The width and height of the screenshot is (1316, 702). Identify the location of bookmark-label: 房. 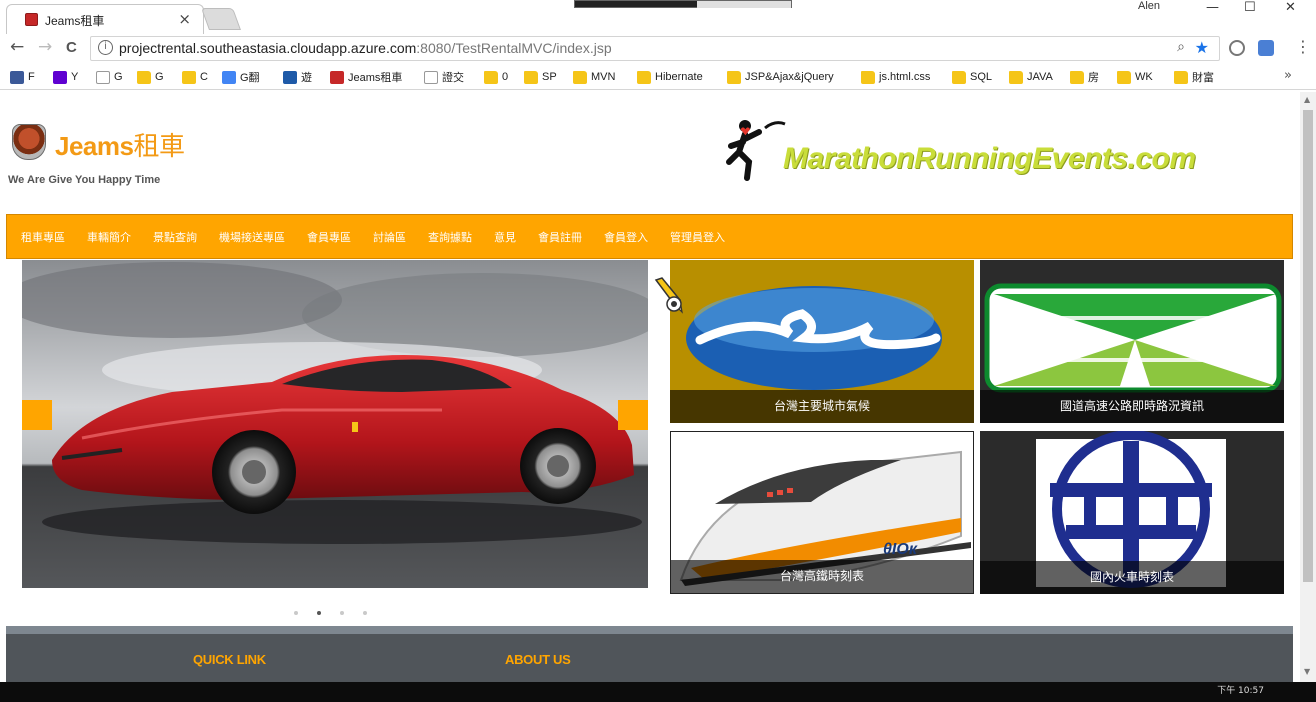
(1093, 78).